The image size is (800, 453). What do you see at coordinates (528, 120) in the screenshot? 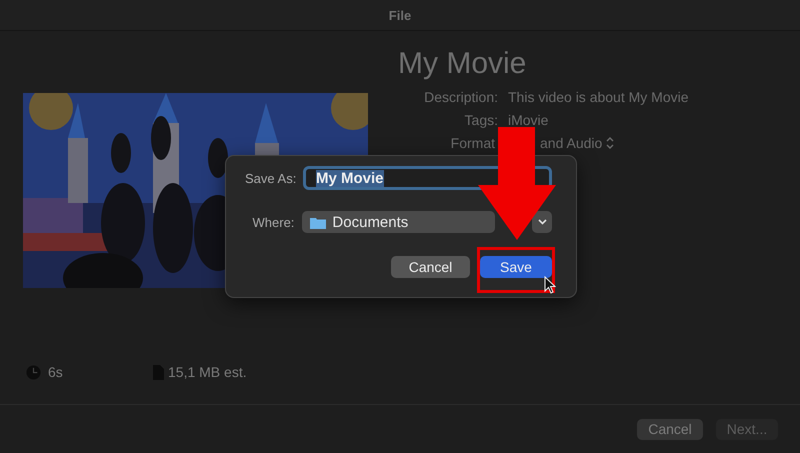
I see `field-value: iMovie` at bounding box center [528, 120].